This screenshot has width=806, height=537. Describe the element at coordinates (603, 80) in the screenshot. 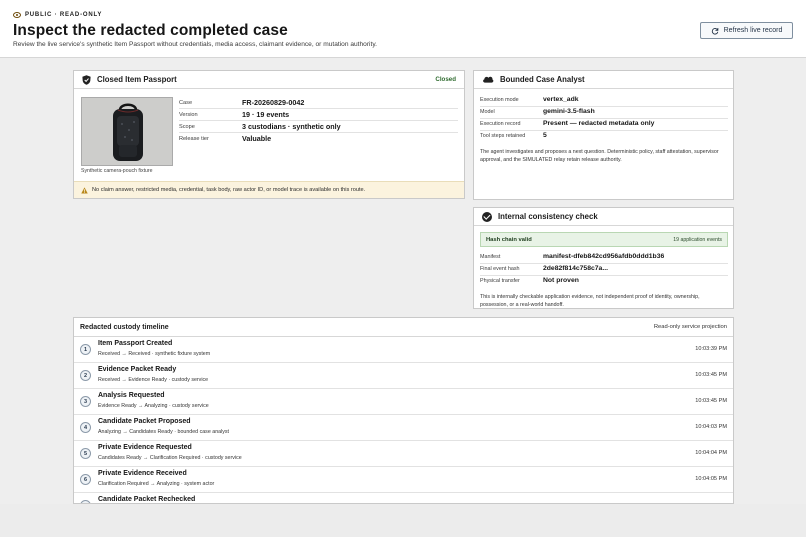

I see `analyst-panel-header: Bounded Case Analyst` at that location.